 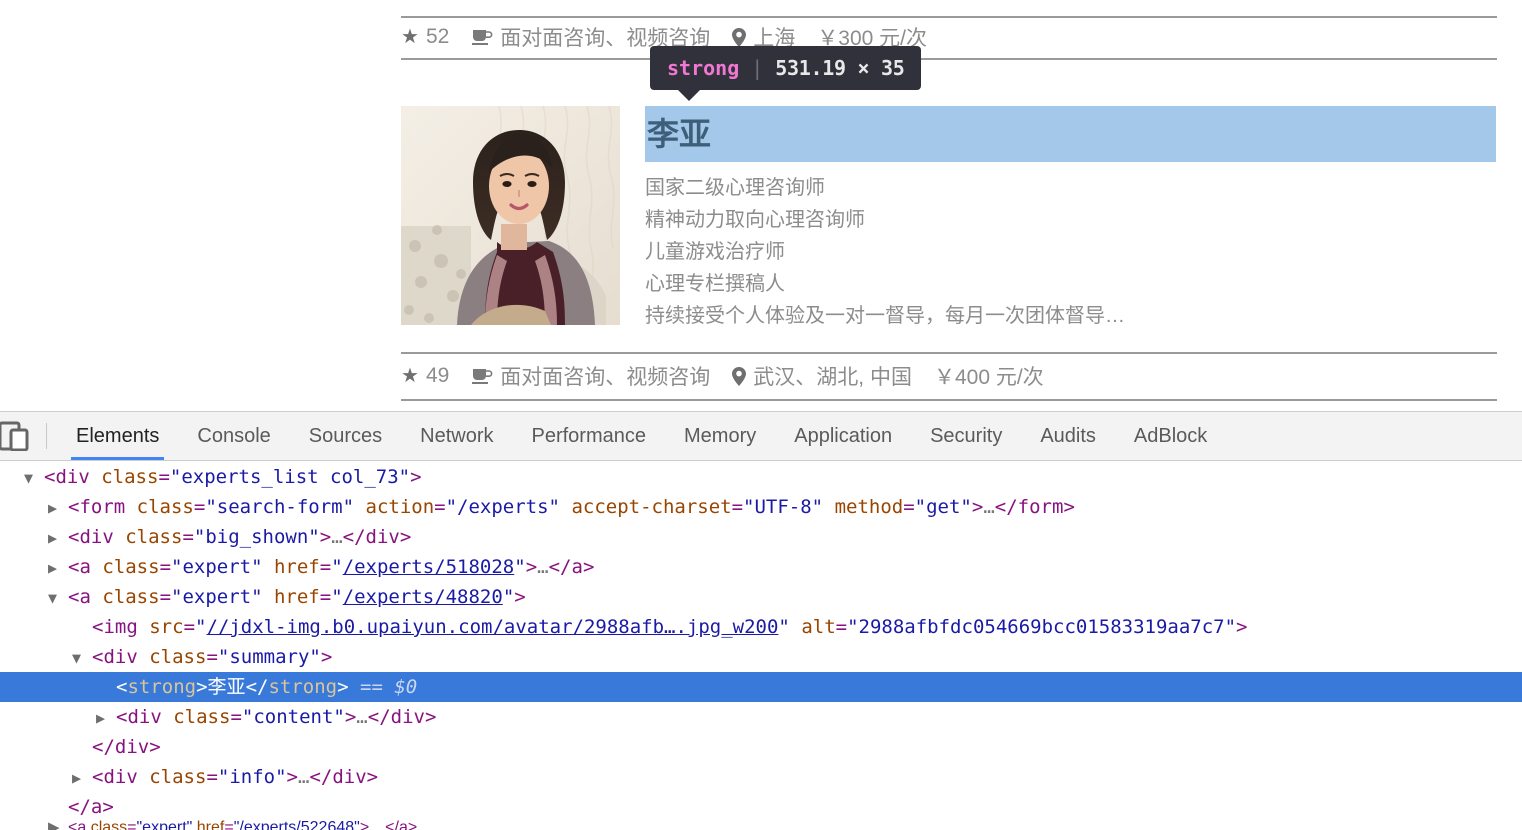 I want to click on dom-token-tag: a, so click(x=96, y=807).